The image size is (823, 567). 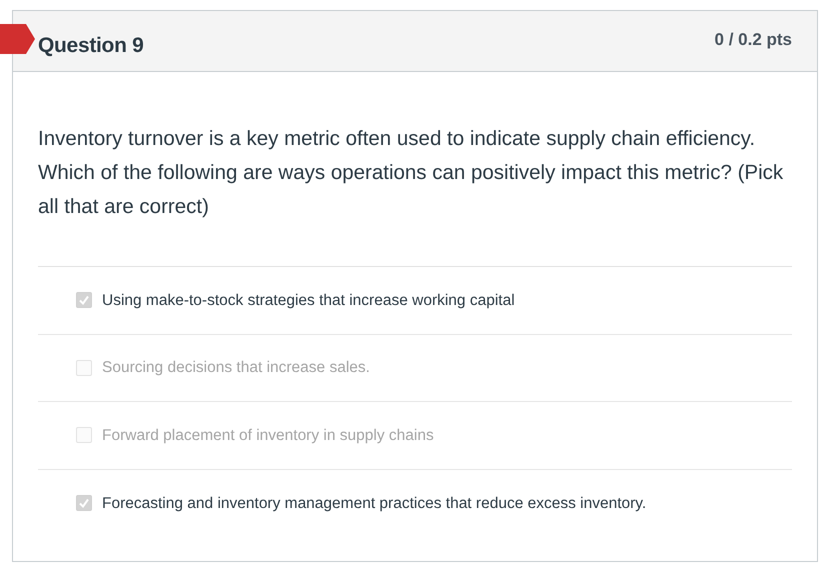 What do you see at coordinates (268, 436) in the screenshot?
I see `answer-label: Forward placement of inventory in supply chains` at bounding box center [268, 436].